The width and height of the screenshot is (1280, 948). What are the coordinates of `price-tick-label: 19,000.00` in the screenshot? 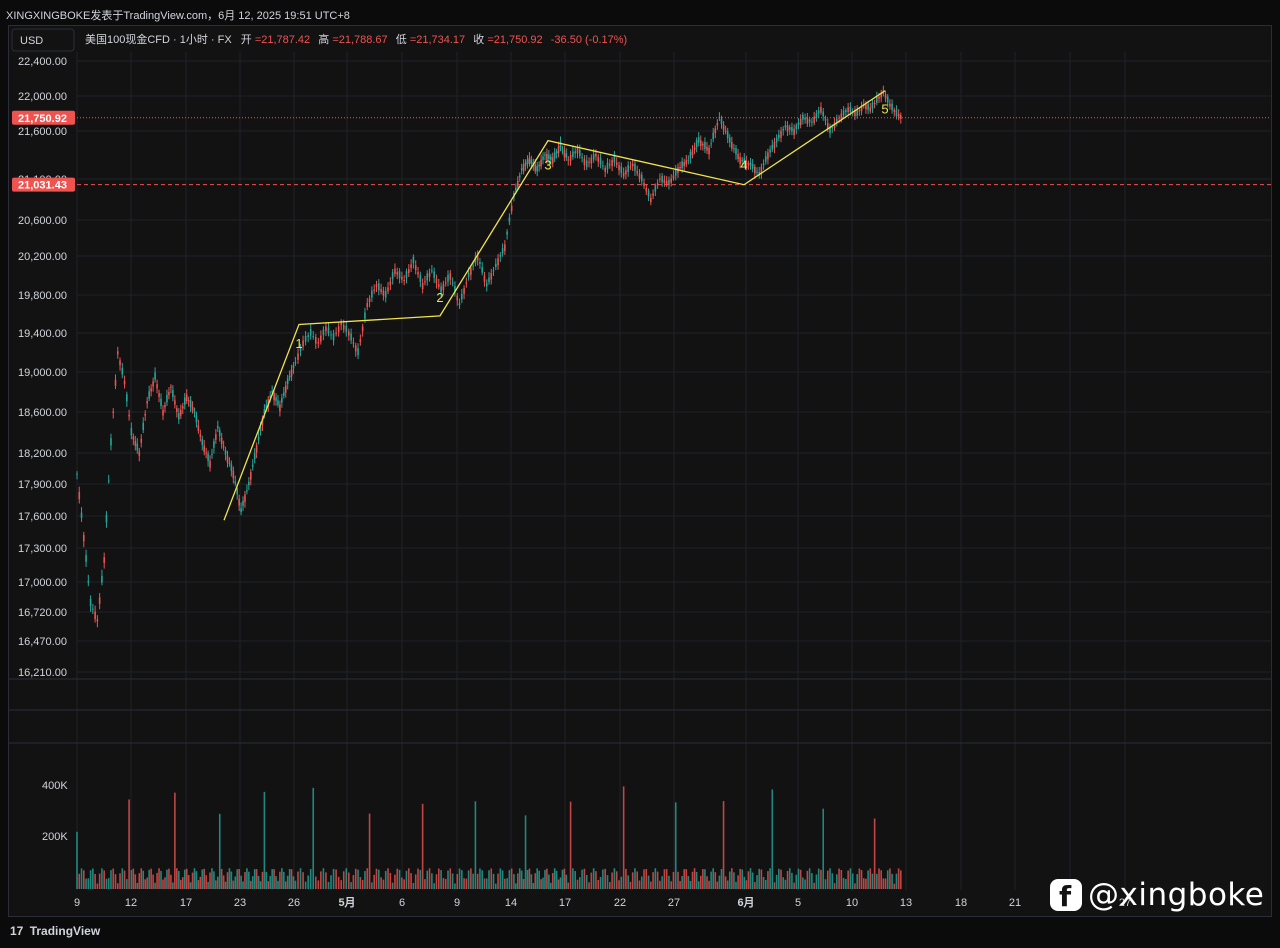 It's located at (42, 373).